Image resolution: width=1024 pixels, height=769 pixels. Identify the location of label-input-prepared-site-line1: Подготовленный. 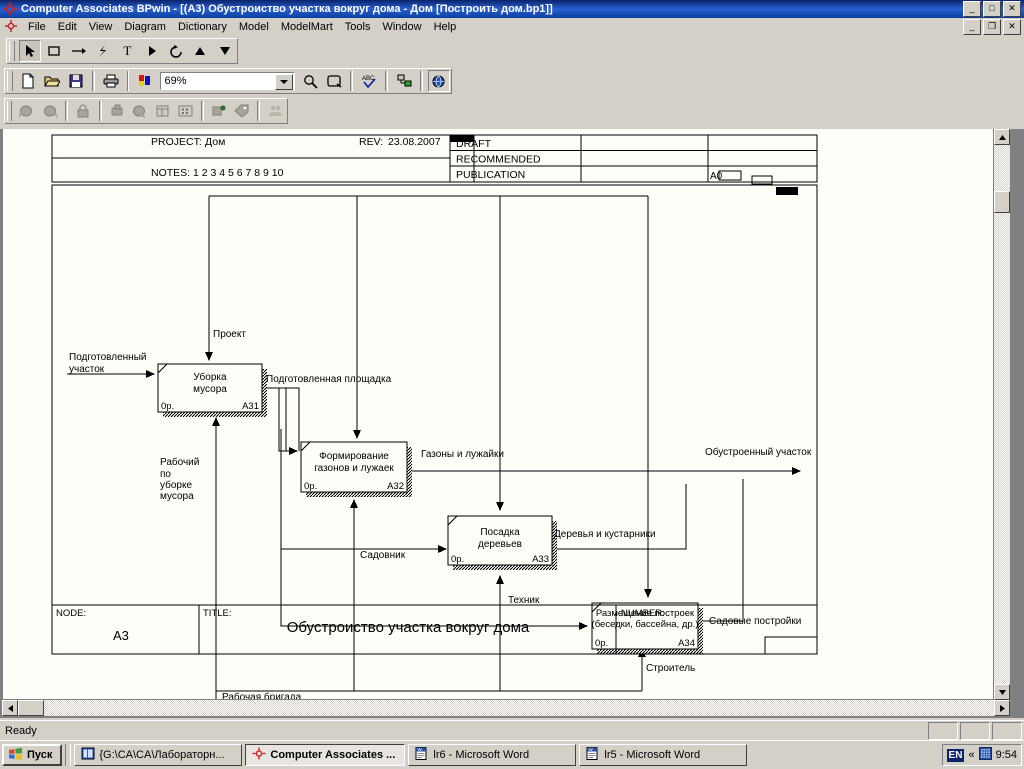
(107, 357).